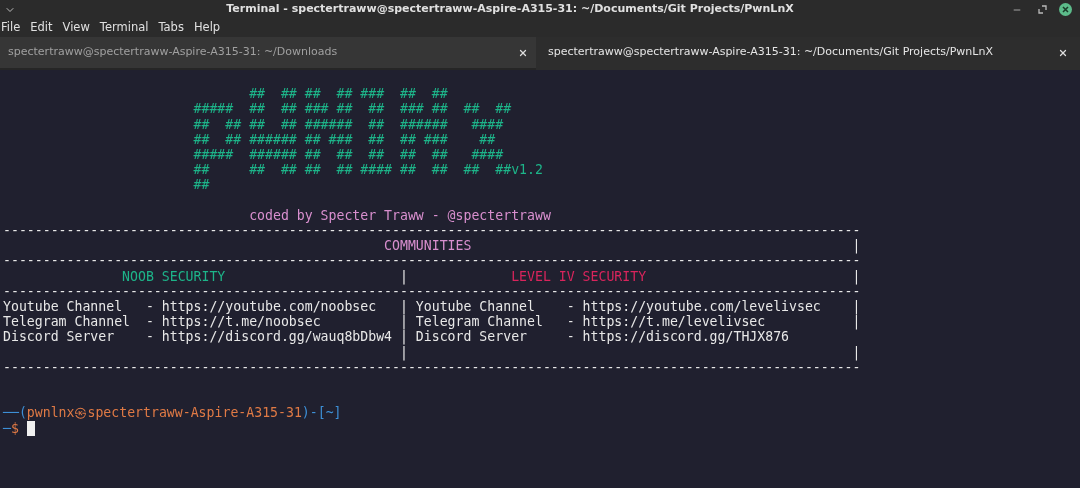 This screenshot has width=1080, height=488. I want to click on terminal-text: coded by Specter Traww - @spectertraww, so click(399, 215).